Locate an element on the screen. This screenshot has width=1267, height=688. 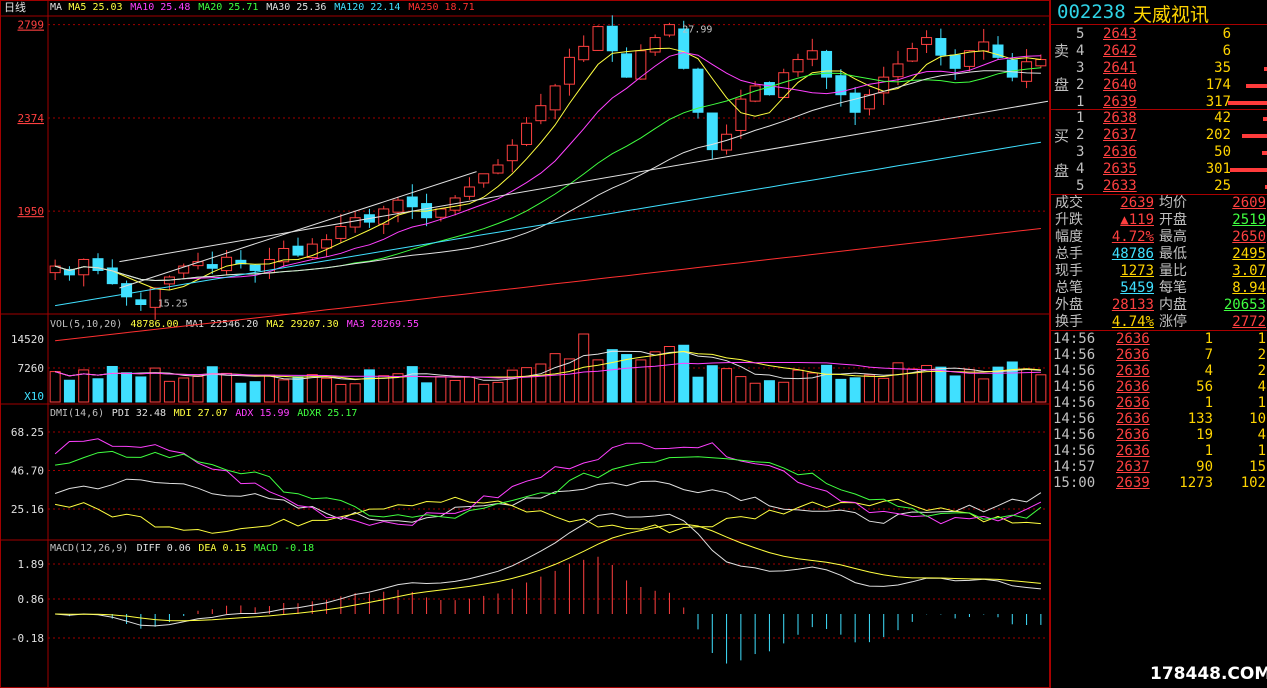
tick-volume: 1 is located at coordinates (1208, 403).